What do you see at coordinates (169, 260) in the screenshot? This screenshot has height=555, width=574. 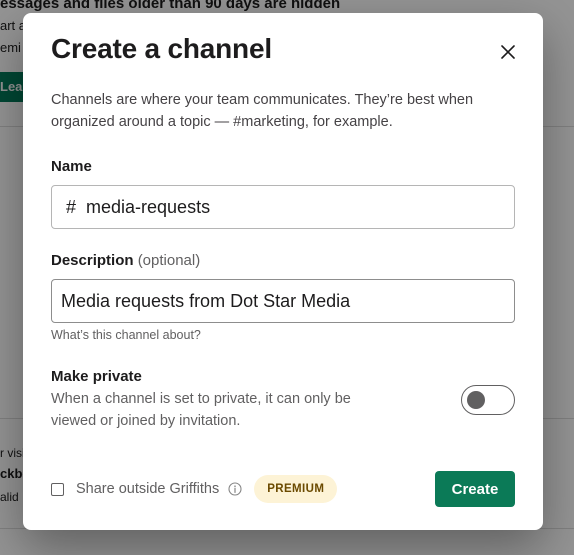 I see `optional-tag: (optional)` at bounding box center [169, 260].